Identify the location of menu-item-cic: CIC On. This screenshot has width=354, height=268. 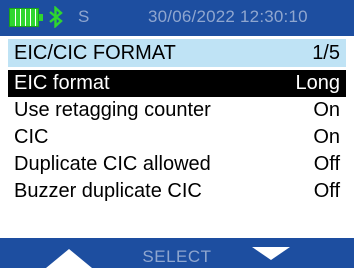
(177, 137).